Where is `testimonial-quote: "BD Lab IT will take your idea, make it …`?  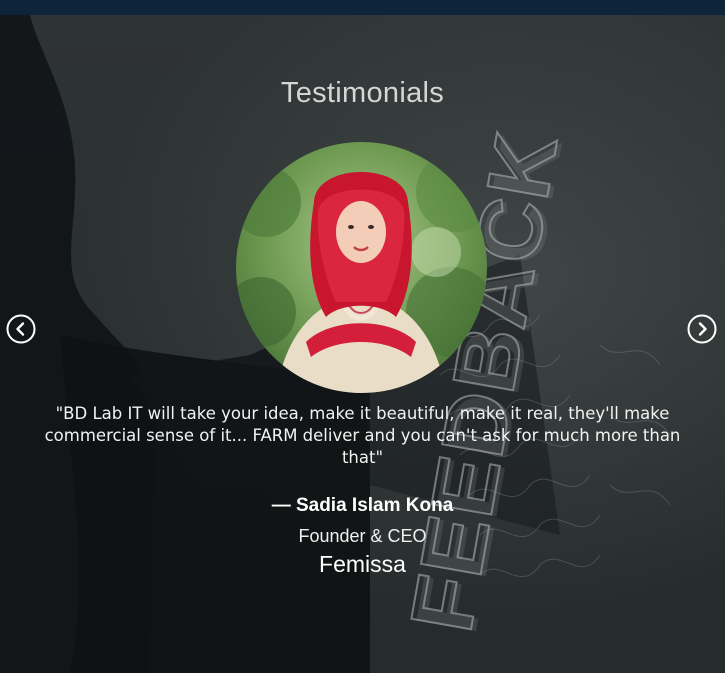 testimonial-quote: "BD Lab IT will take your idea, make it … is located at coordinates (362, 435).